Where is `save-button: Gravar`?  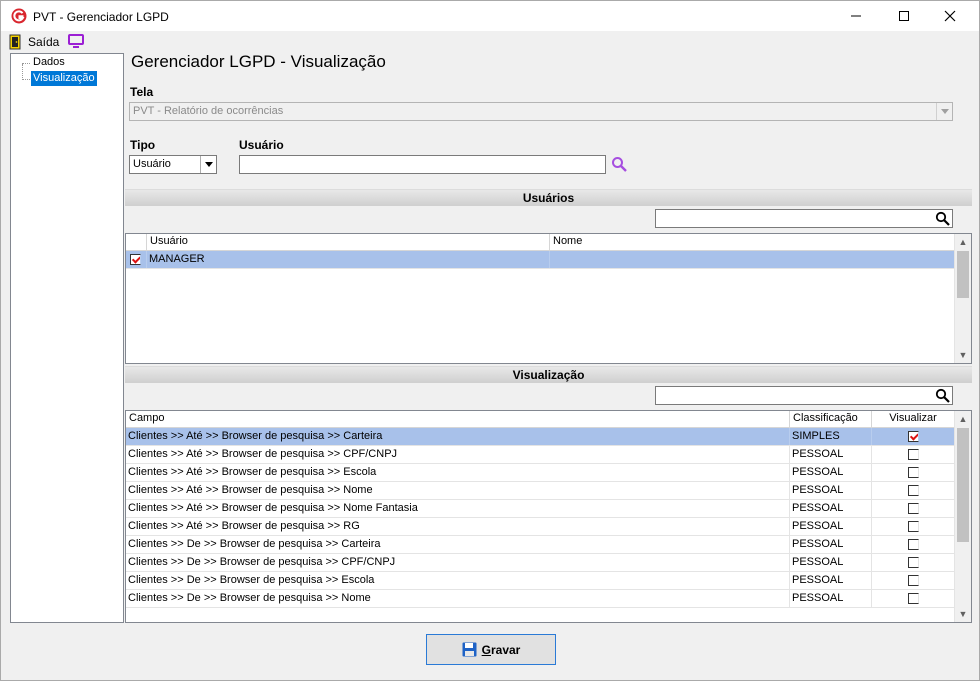
save-button: Gravar is located at coordinates (491, 649).